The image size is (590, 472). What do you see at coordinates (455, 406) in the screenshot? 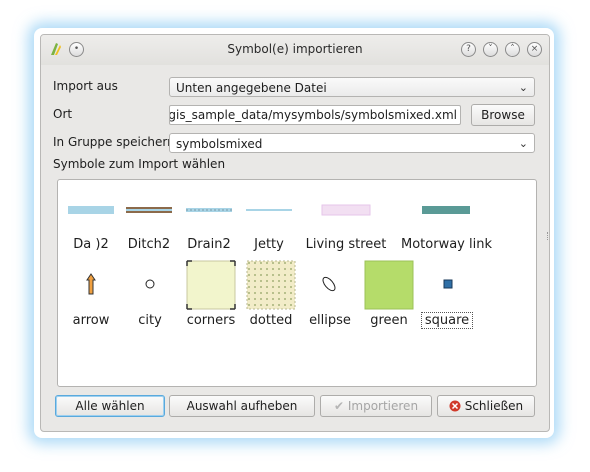
I see `close-circle-icon` at bounding box center [455, 406].